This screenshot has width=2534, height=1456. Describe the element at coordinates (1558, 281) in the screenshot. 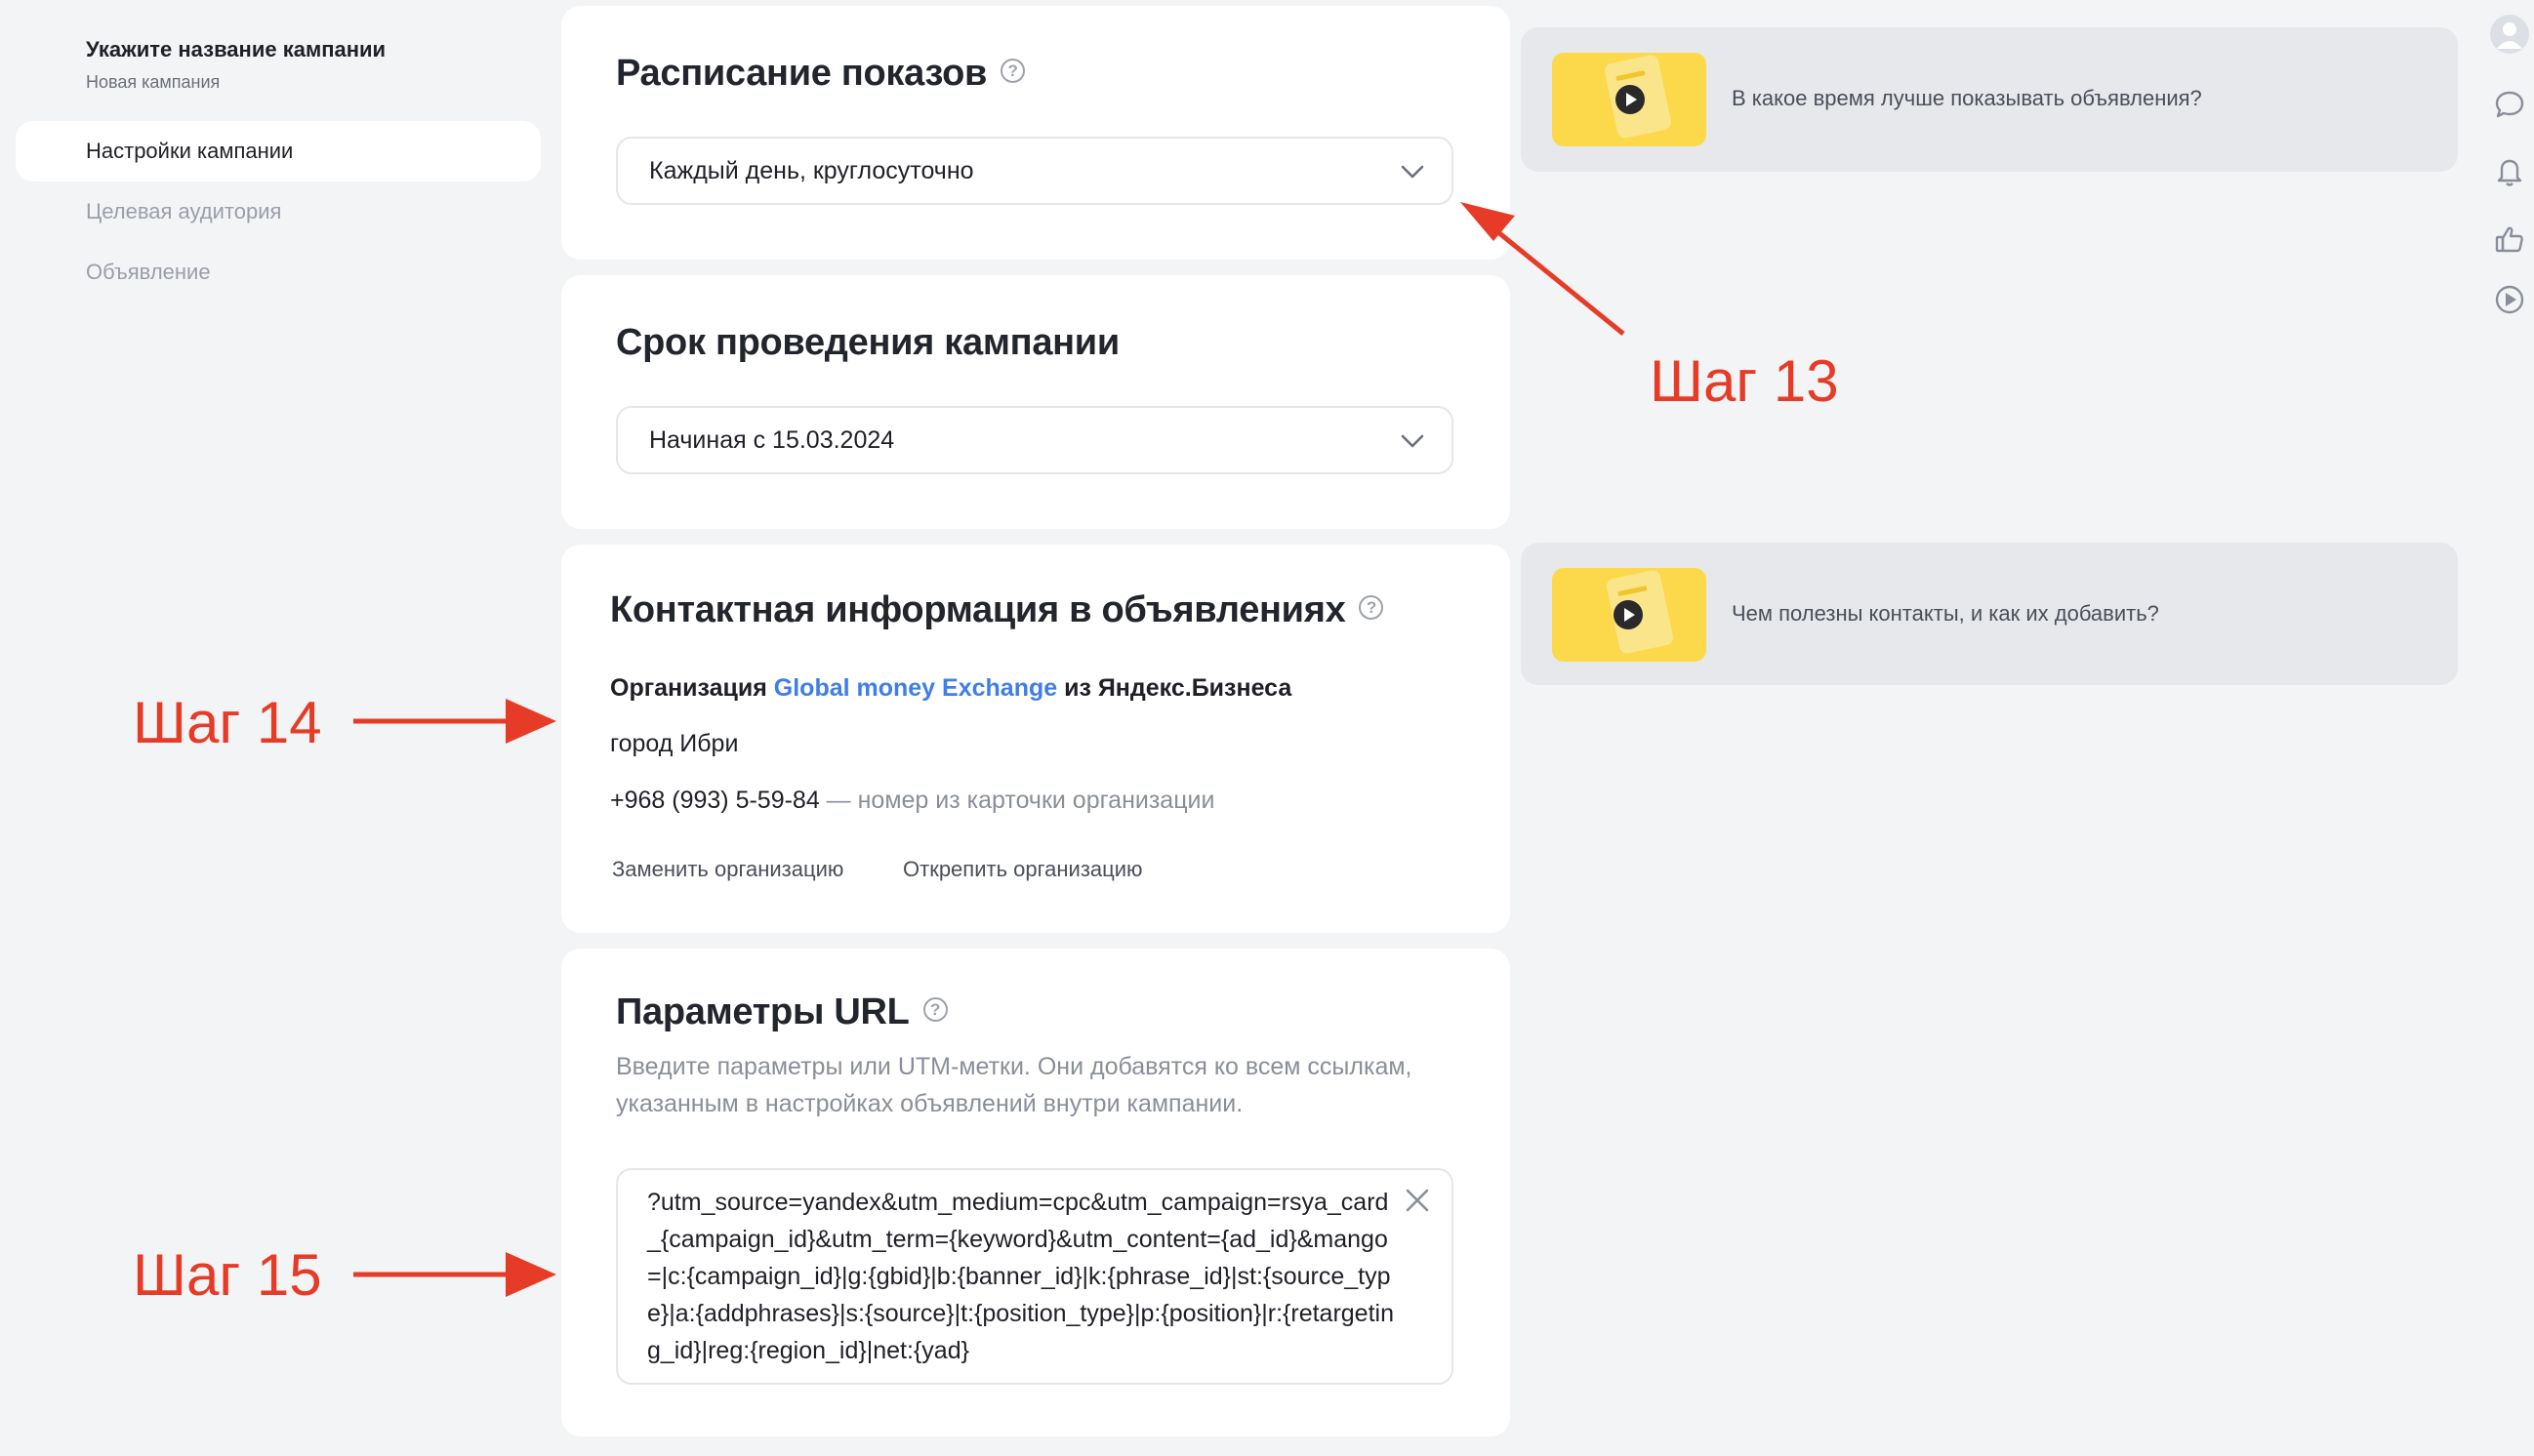

I see `step13-arrow-line` at that location.